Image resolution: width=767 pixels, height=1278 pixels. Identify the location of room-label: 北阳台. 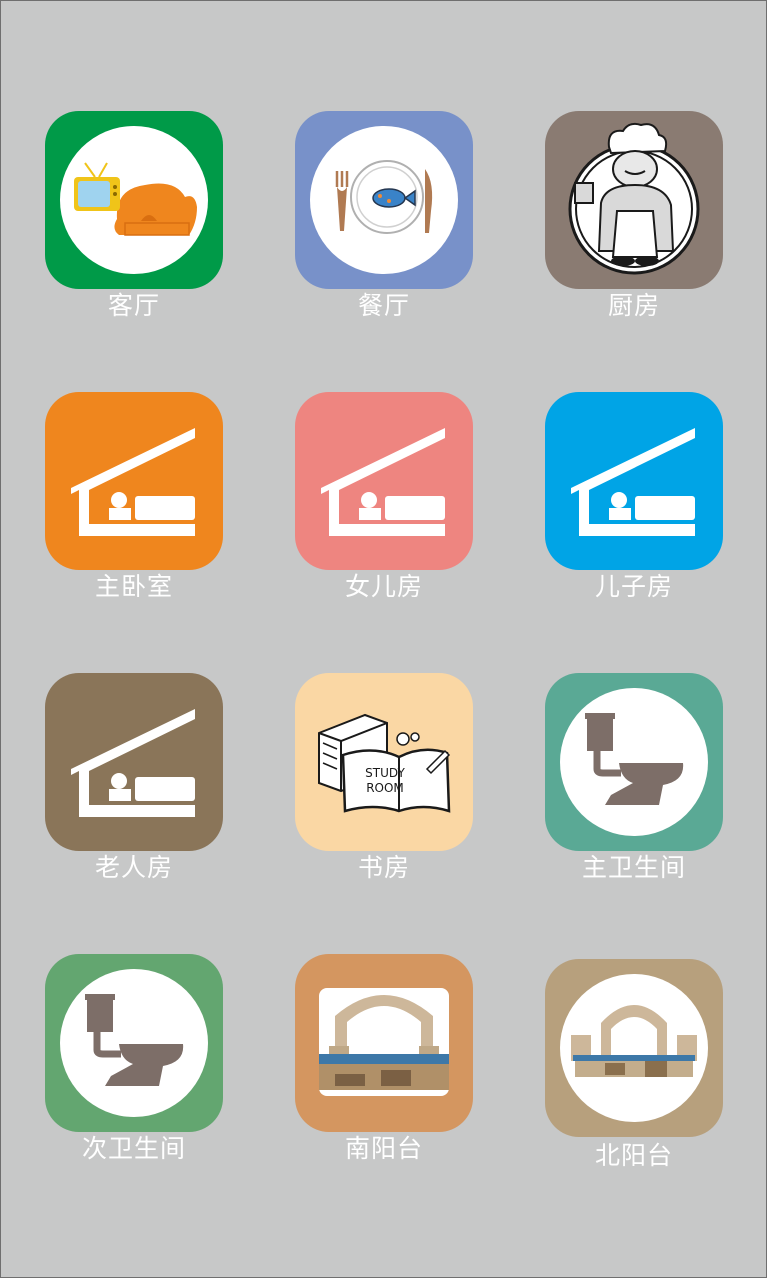
(633, 1155).